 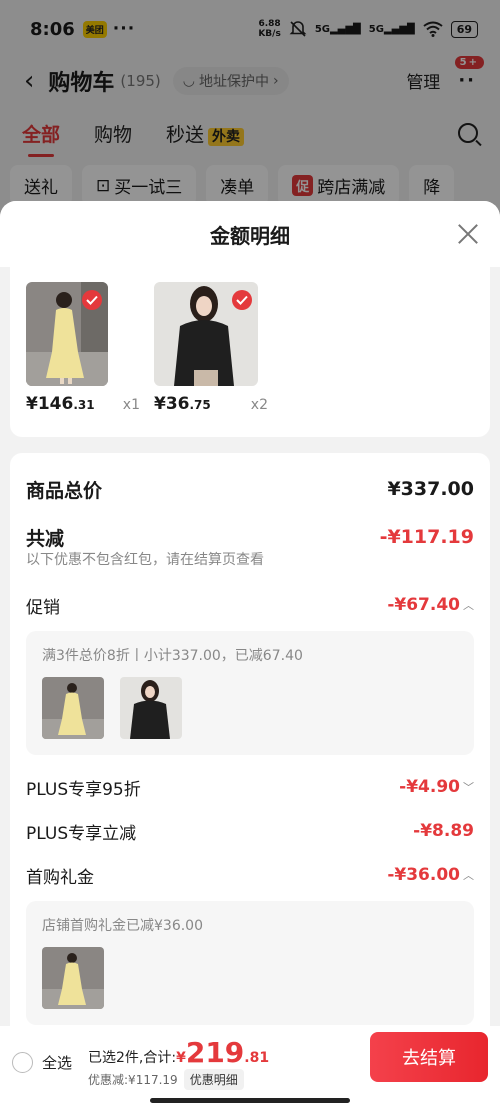 I want to click on product-price: ¥146.31 x1, so click(x=83, y=404).